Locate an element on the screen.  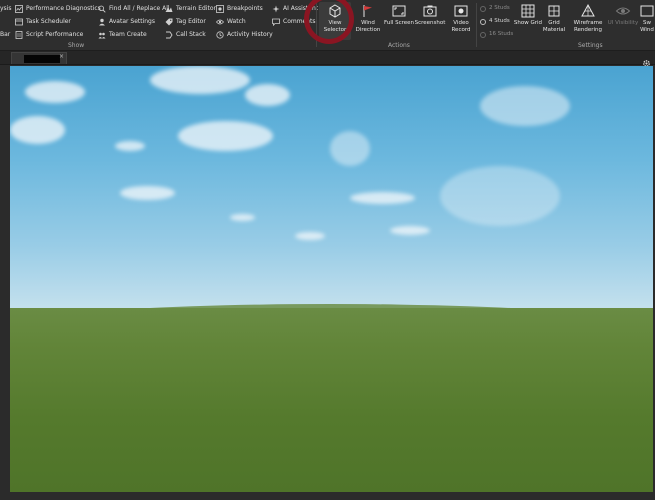
comment-icon is located at coordinates (276, 22).